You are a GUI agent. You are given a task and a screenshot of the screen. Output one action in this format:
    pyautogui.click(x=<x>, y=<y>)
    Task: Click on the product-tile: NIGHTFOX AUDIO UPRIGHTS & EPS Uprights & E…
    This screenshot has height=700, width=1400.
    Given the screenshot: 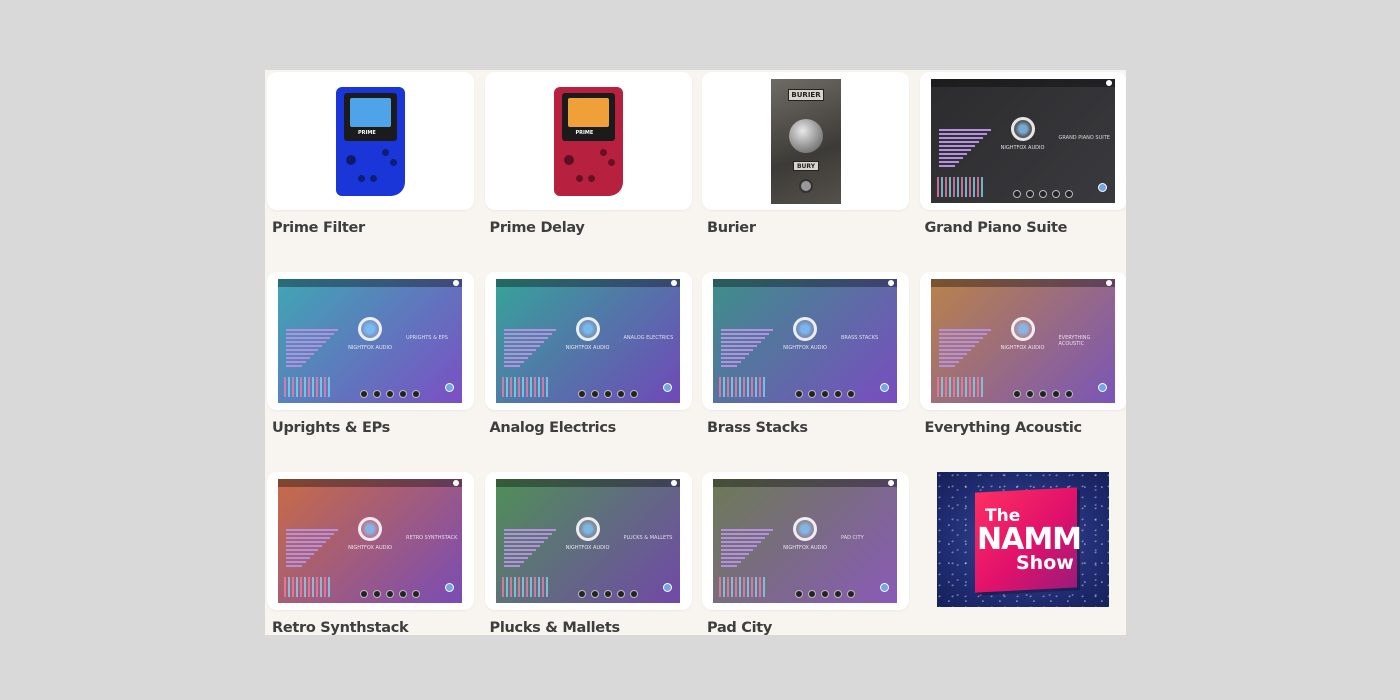 What is the action you would take?
    pyautogui.click(x=370, y=371)
    